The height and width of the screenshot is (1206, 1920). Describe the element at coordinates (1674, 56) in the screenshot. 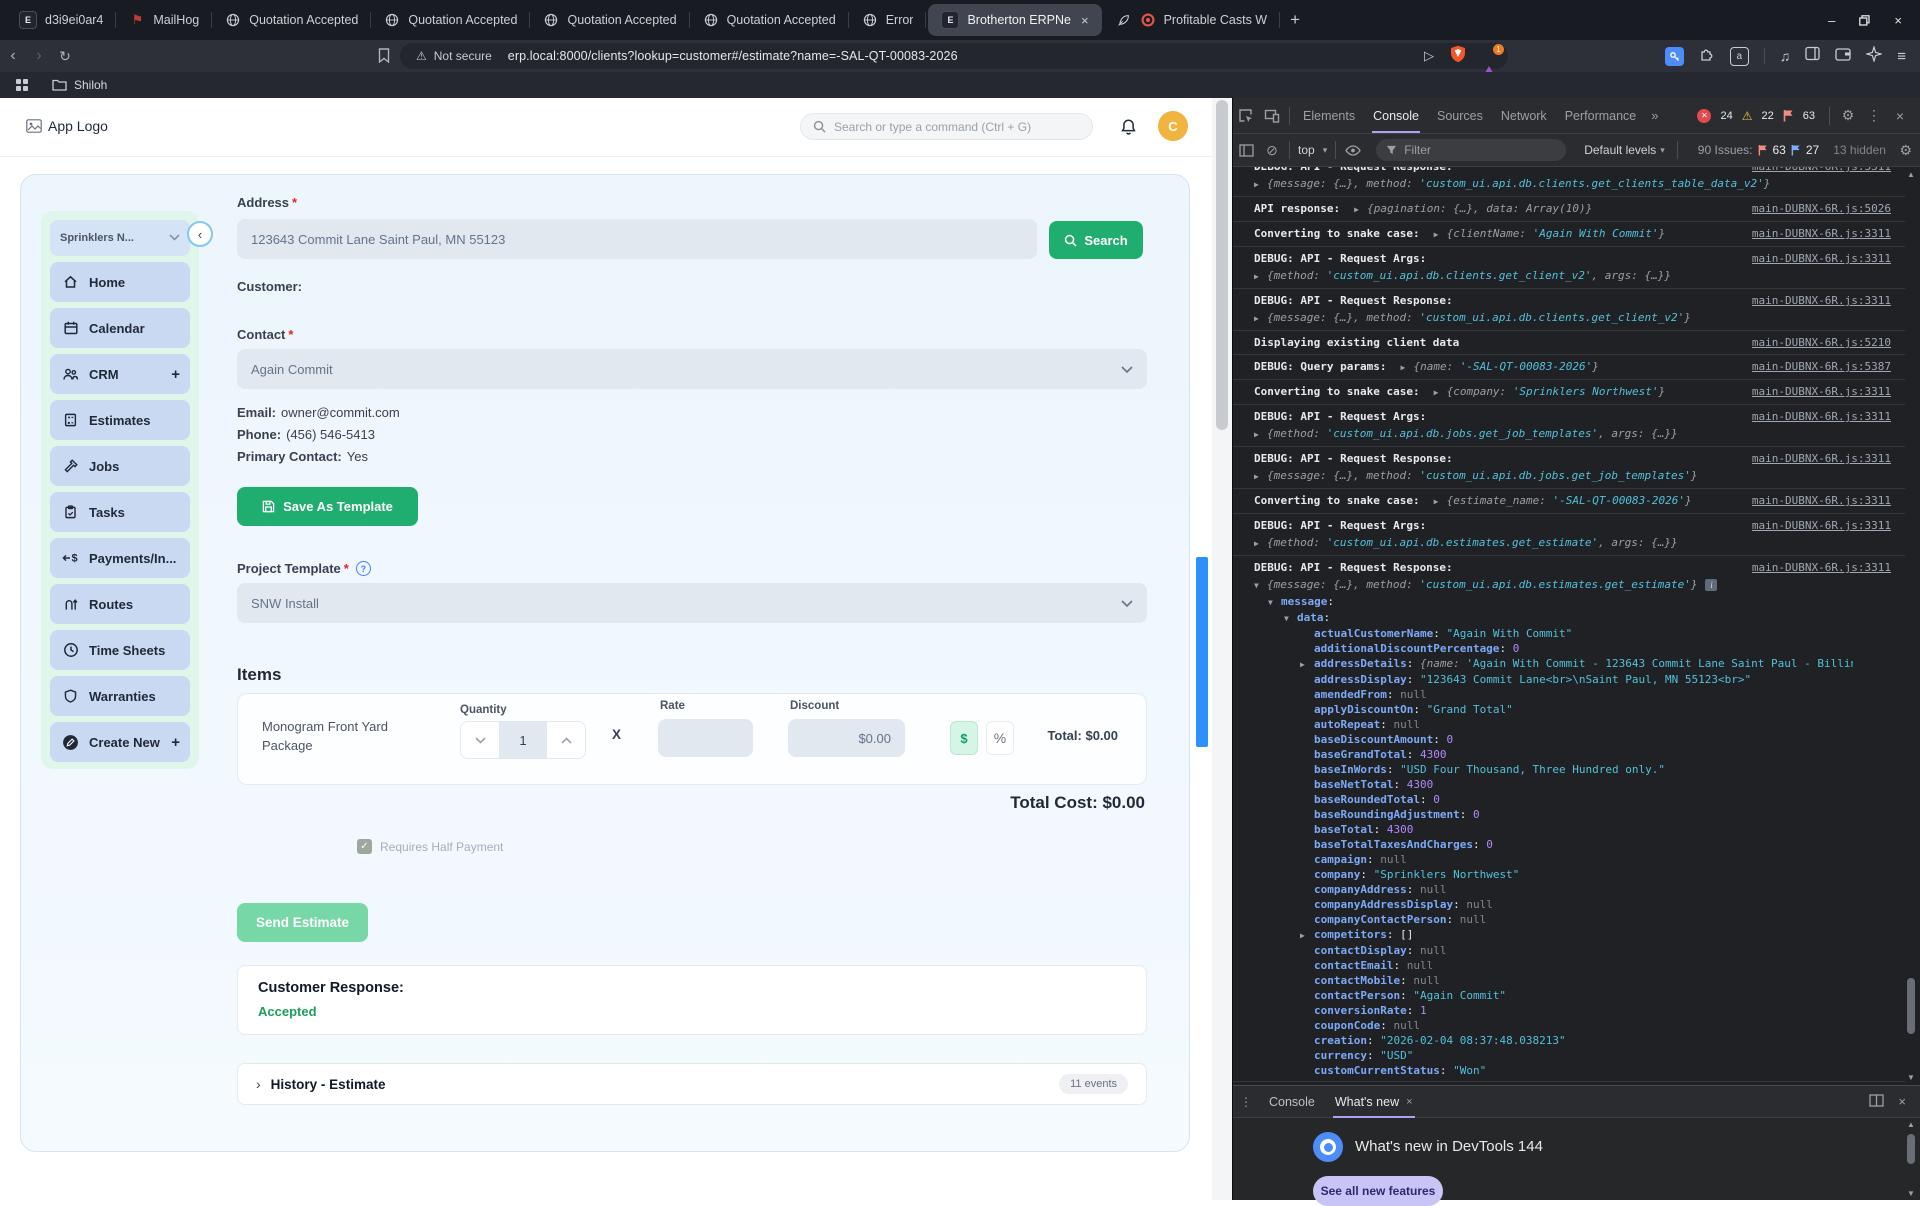

I see `password-manager-icon` at that location.